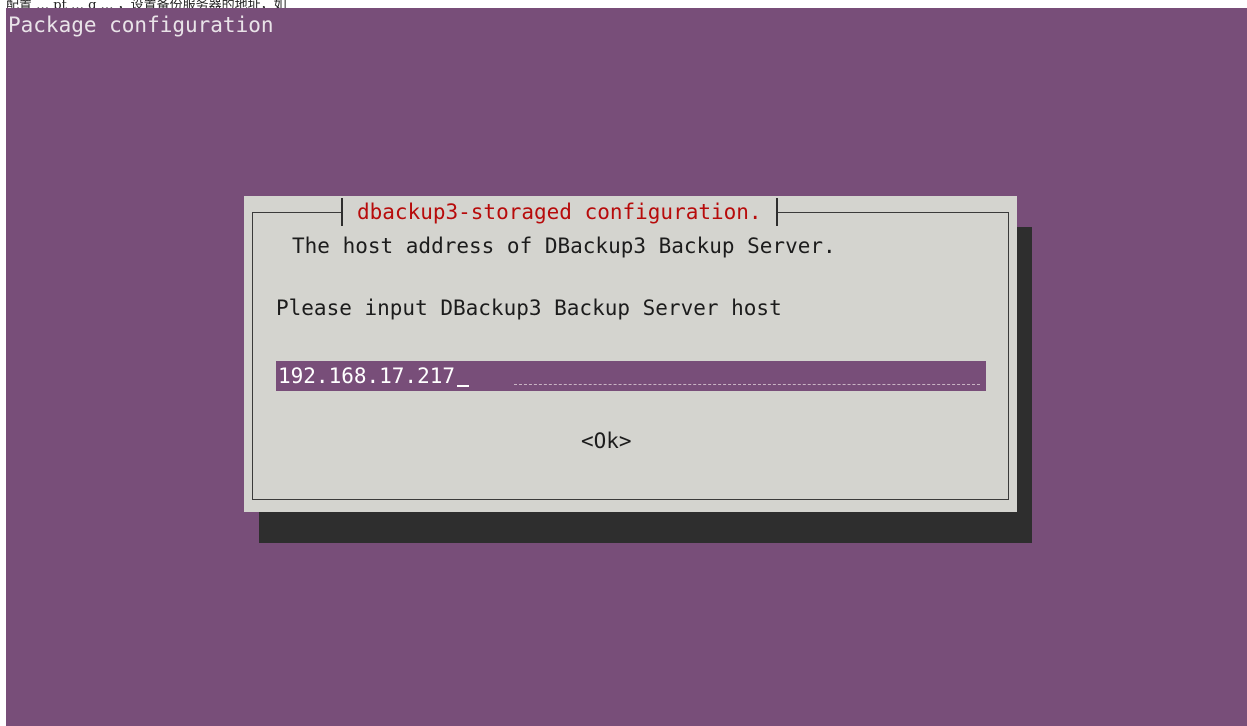  Describe the element at coordinates (146, 4) in the screenshot. I see `document-caption: 配置 … pt … g … ，设置备份服务器的地址，如` at that location.